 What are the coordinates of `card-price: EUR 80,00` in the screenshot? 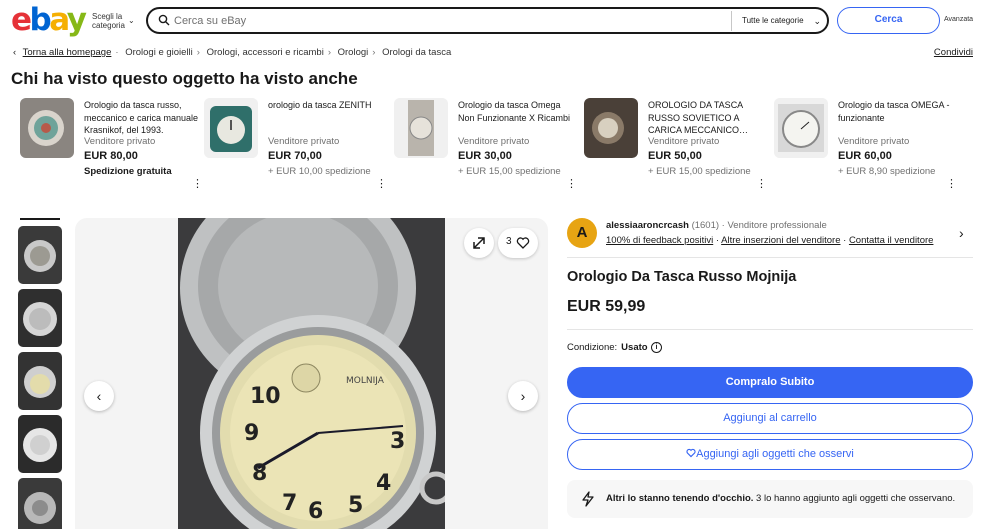 It's located at (111, 156).